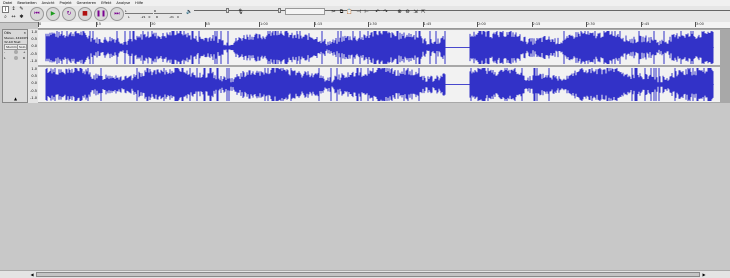 This screenshot has height=278, width=730. What do you see at coordinates (16, 52) in the screenshot?
I see `gain-slider` at bounding box center [16, 52].